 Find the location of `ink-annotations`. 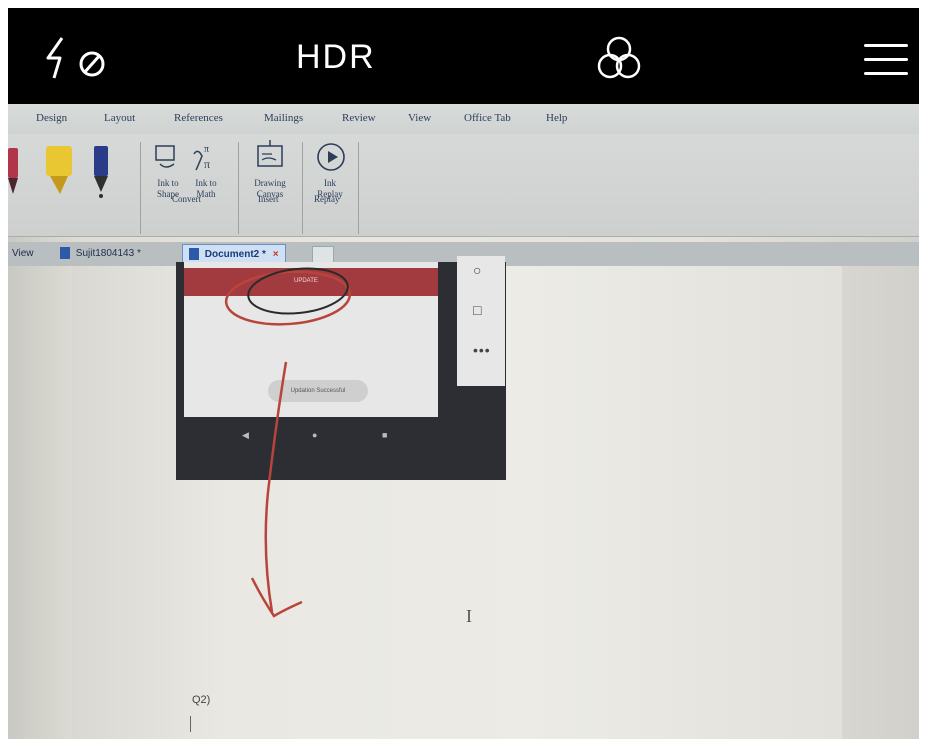

ink-annotations is located at coordinates (288, 442).